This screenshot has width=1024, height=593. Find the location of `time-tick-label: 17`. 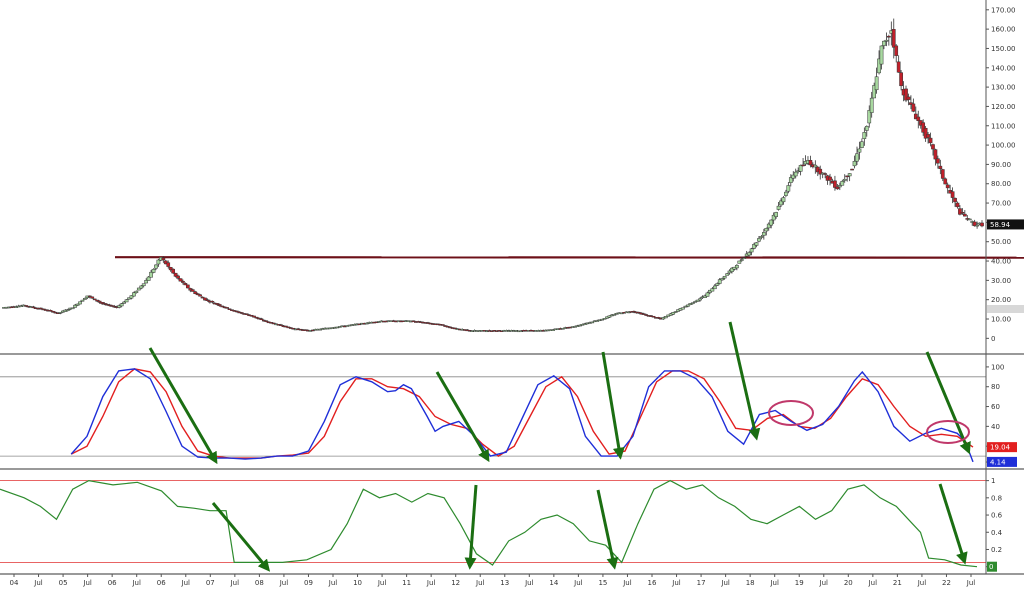

time-tick-label: 17 is located at coordinates (701, 583).